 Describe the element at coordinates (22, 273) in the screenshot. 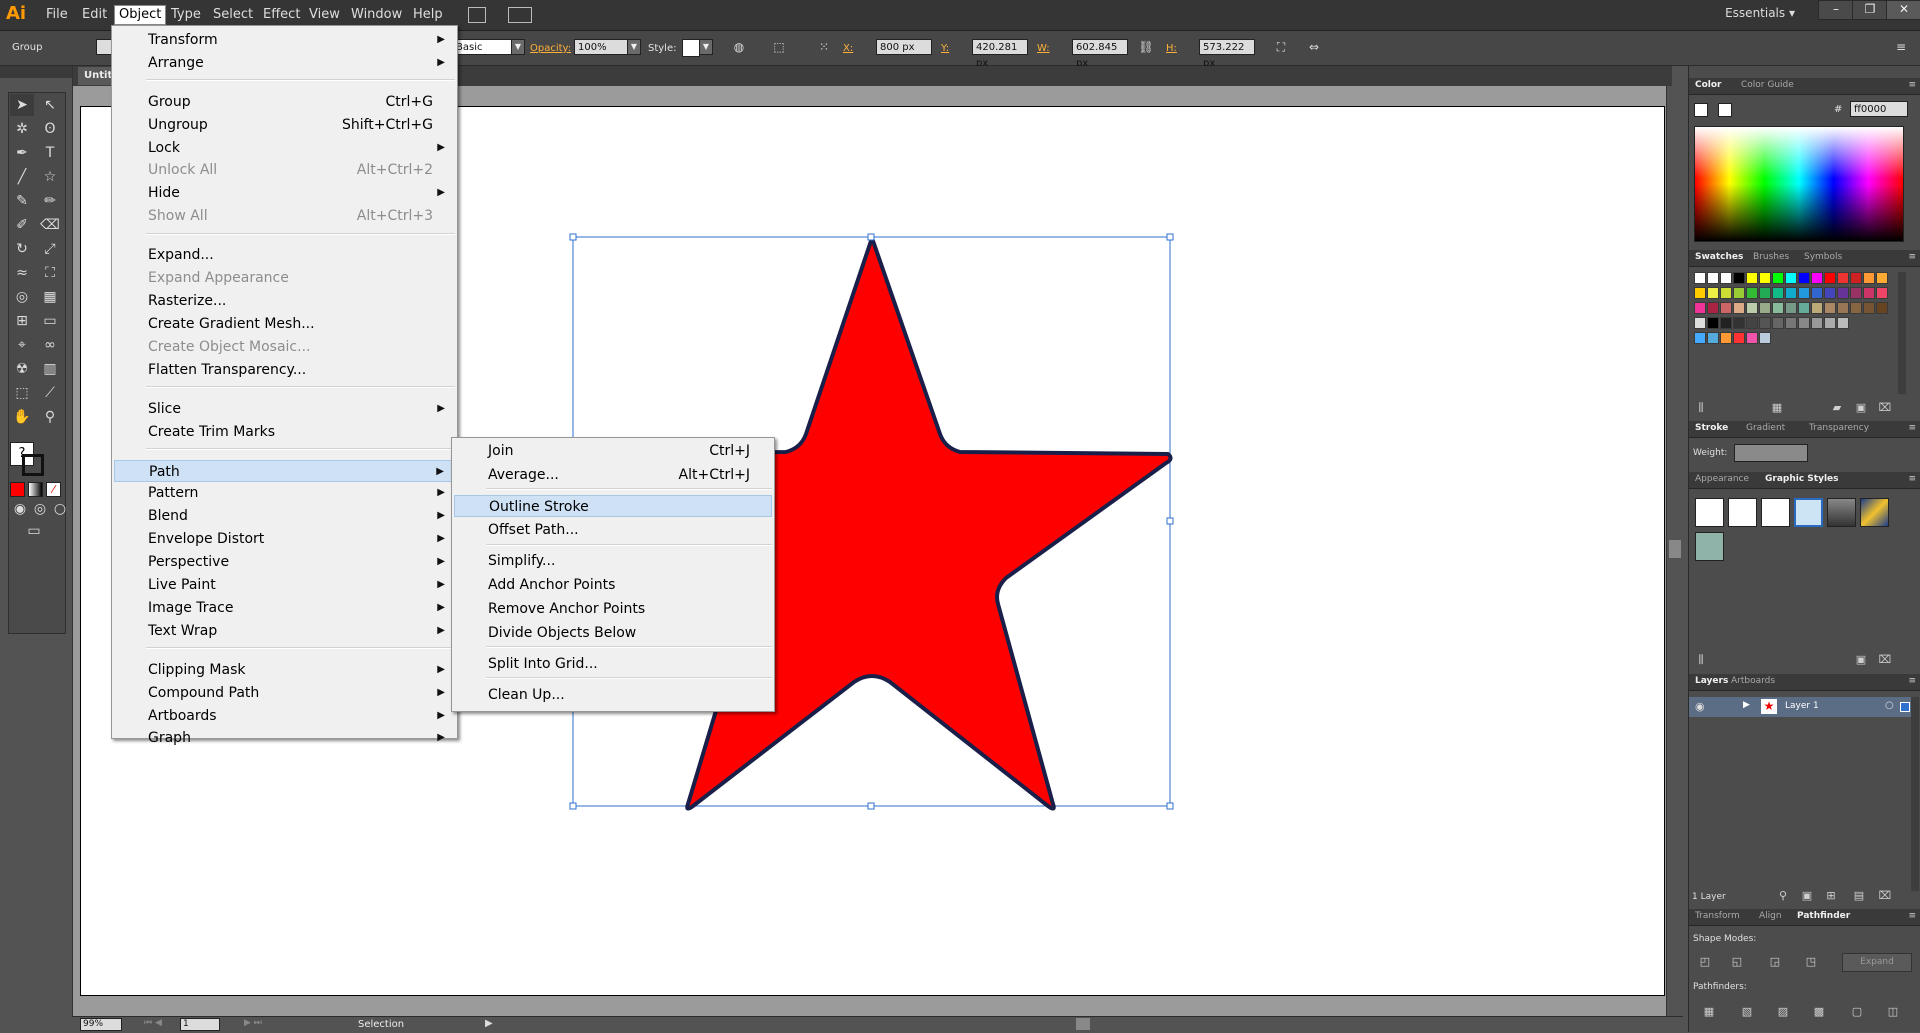

I see `width-tool-icon: ≈` at that location.